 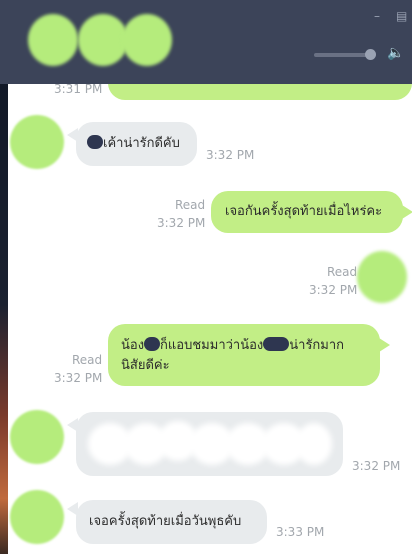 I want to click on message-content: เค้าน่ารักดีคับ, so click(x=133, y=144).